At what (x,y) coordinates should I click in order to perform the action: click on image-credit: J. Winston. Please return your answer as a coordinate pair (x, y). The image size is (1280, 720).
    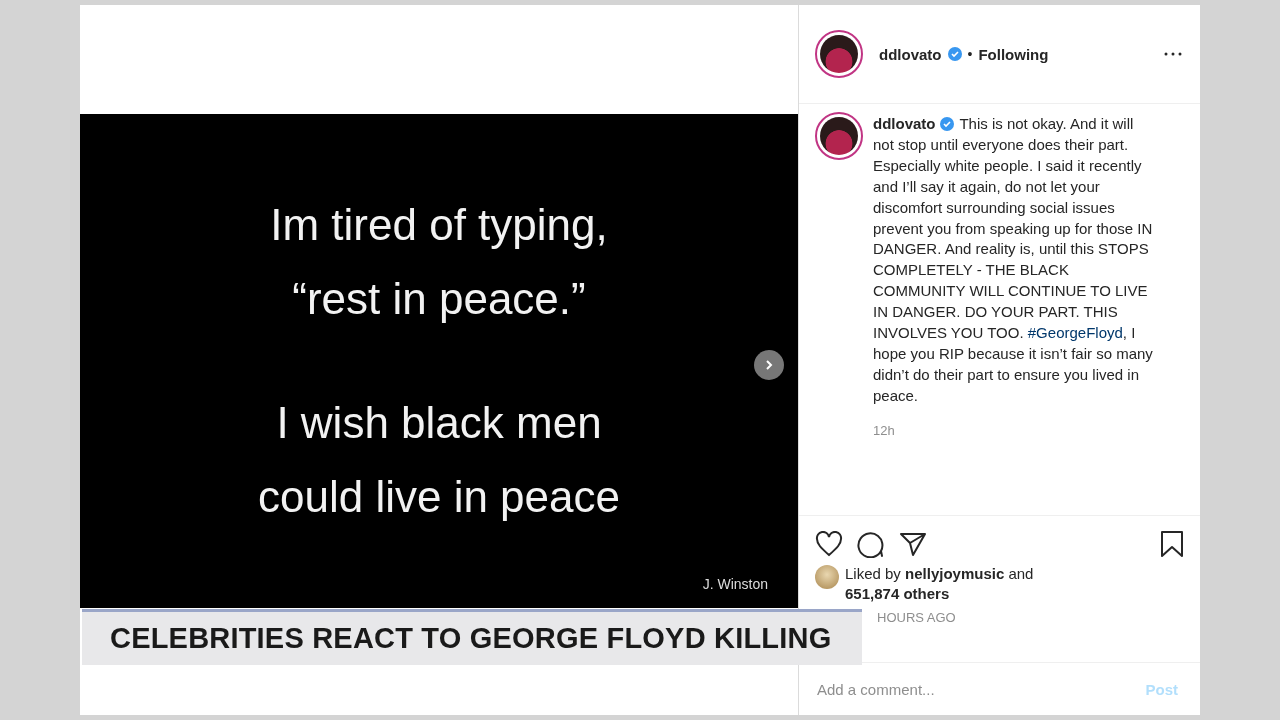
    Looking at the image, I should click on (735, 584).